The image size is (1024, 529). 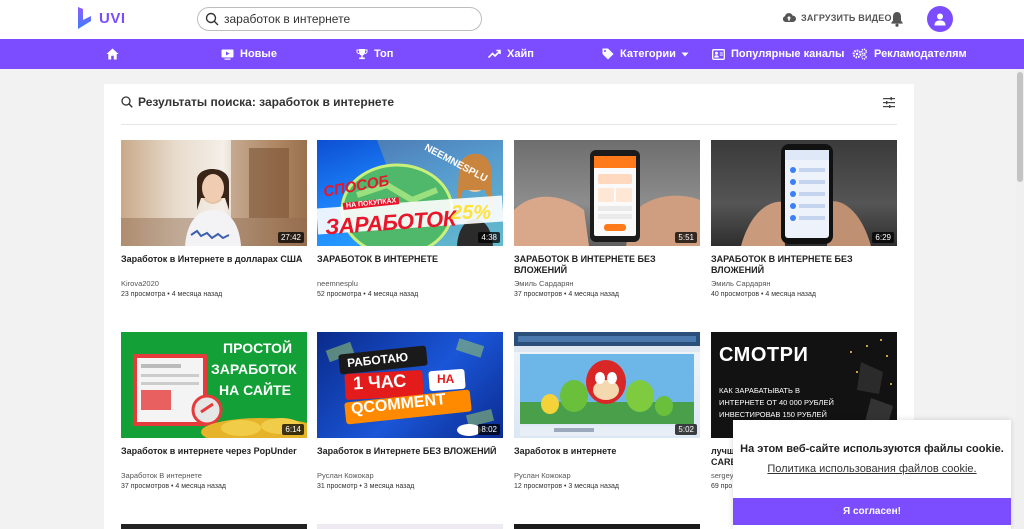 I want to click on video-meta: 12 просмотров • 3 месяца назад, so click(x=566, y=486).